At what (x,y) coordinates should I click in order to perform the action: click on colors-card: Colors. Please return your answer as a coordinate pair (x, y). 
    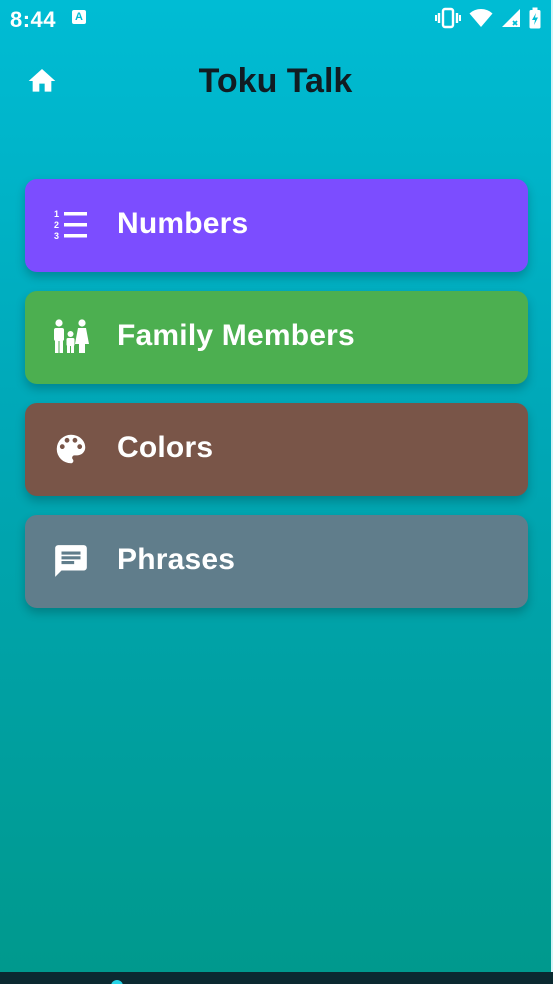
    Looking at the image, I should click on (276, 449).